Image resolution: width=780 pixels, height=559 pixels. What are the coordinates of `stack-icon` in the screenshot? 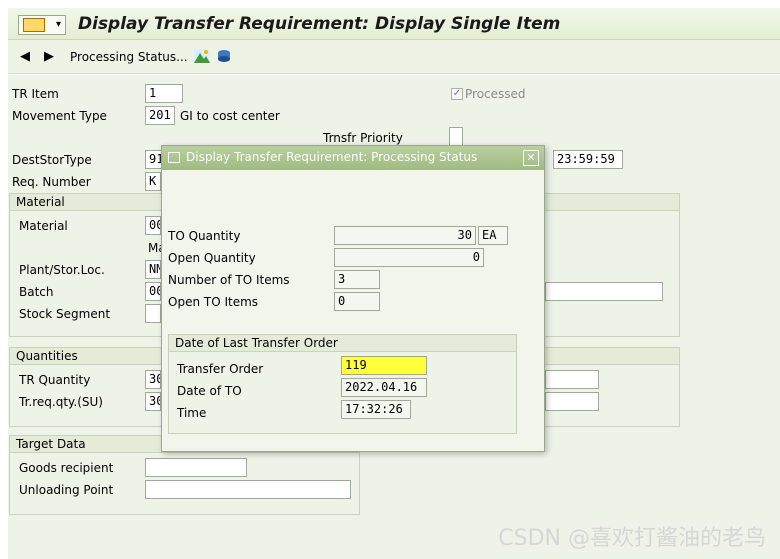 It's located at (224, 56).